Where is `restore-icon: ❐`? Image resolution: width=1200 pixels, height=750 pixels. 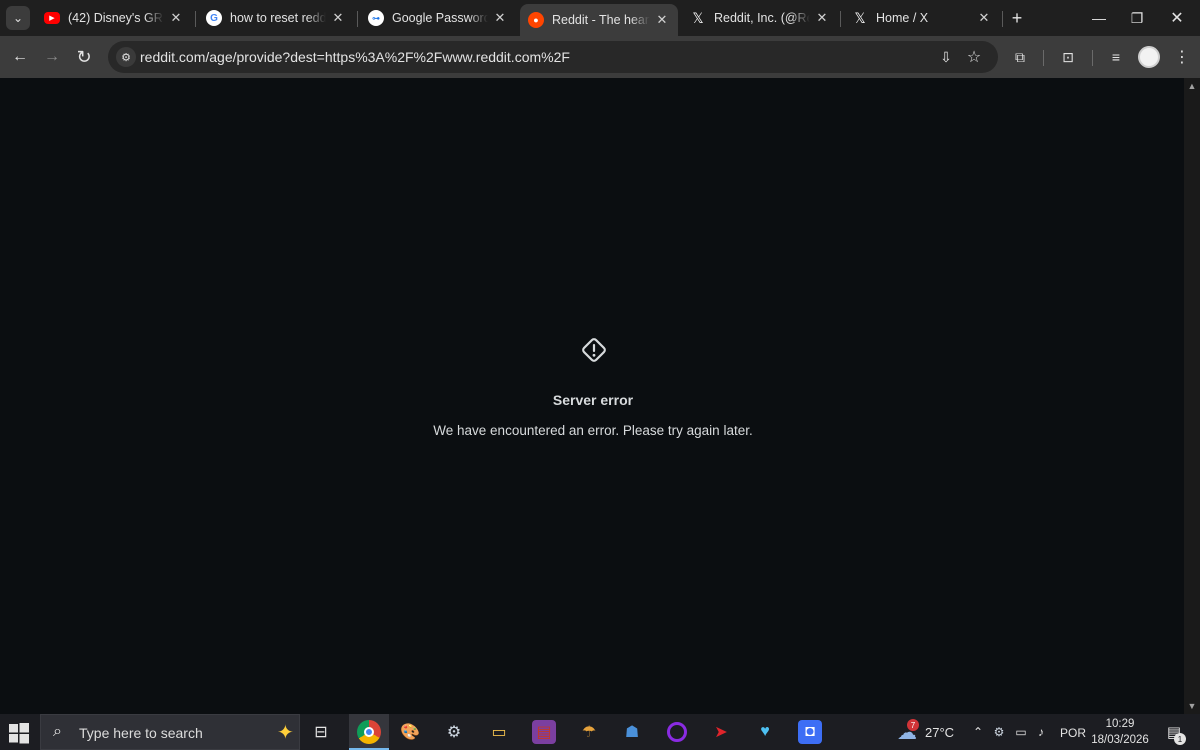 restore-icon: ❐ is located at coordinates (1137, 17).